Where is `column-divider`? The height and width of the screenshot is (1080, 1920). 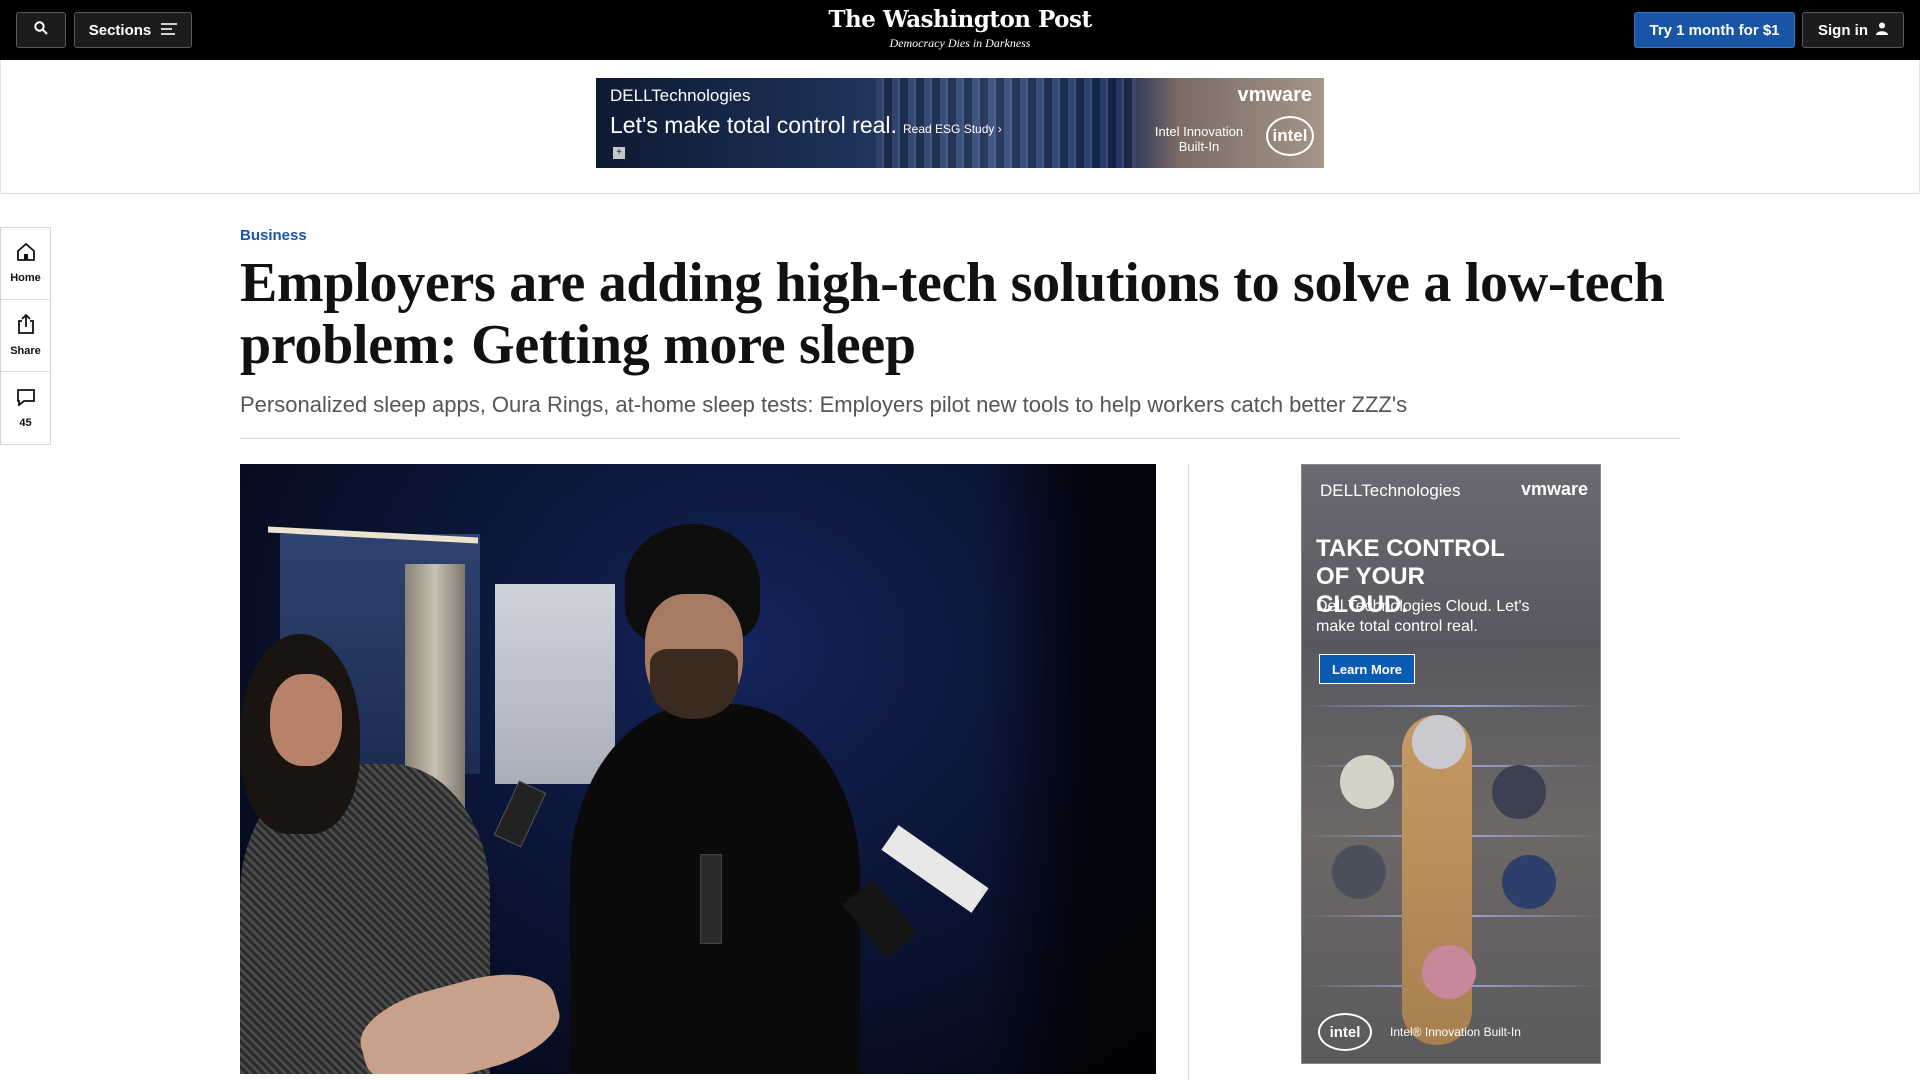 column-divider is located at coordinates (1188, 772).